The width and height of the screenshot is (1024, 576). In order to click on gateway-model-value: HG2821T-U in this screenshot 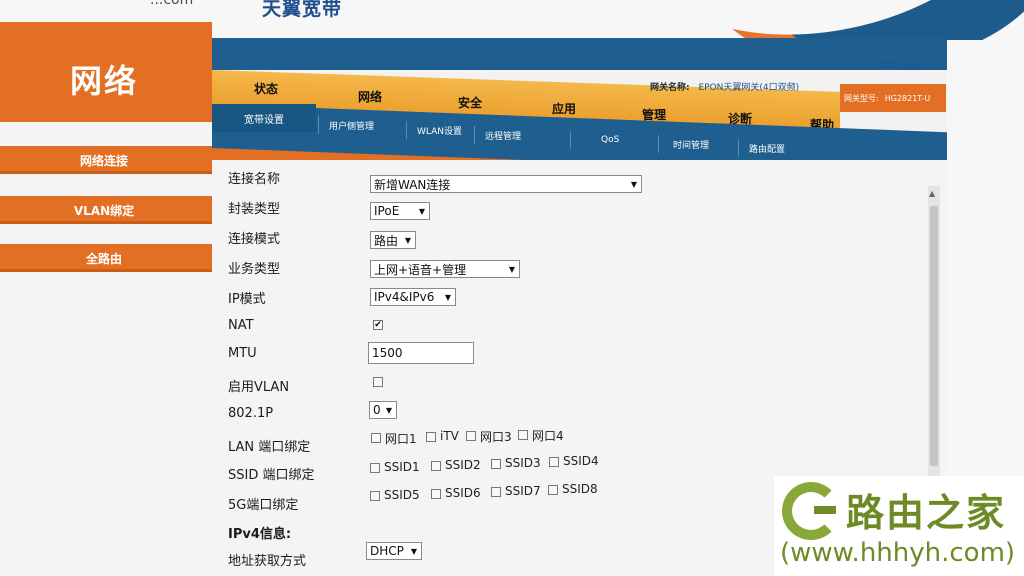, I will do `click(907, 98)`.